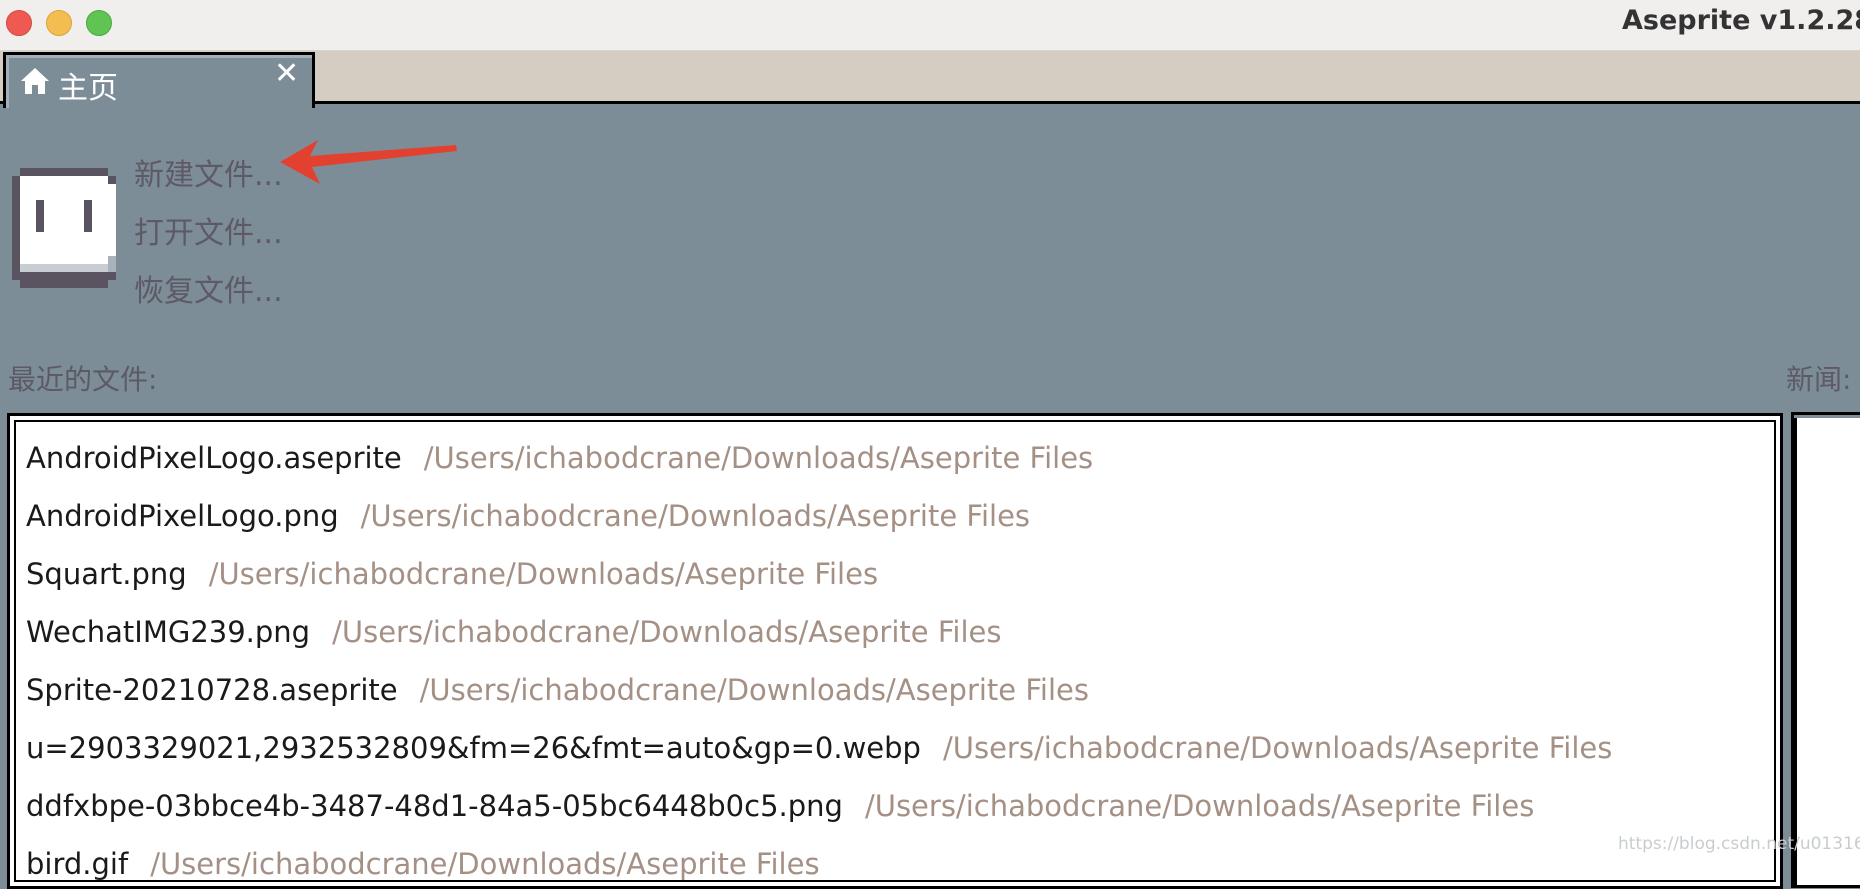 The width and height of the screenshot is (1860, 889). Describe the element at coordinates (368, 162) in the screenshot. I see `red-arrow-icon` at that location.